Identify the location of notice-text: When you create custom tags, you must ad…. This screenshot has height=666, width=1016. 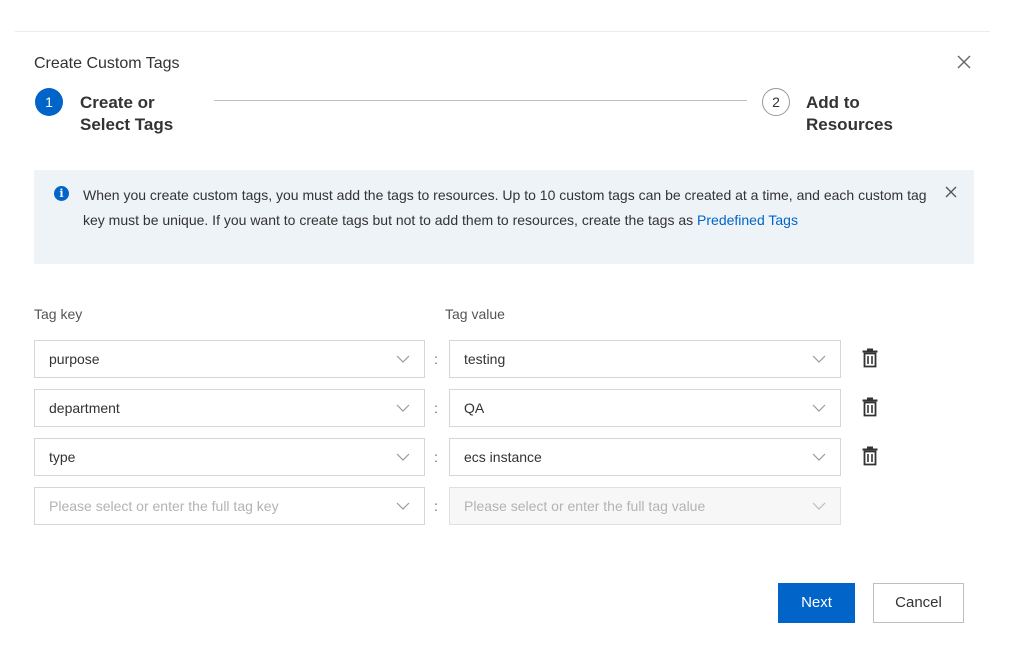
(508, 208).